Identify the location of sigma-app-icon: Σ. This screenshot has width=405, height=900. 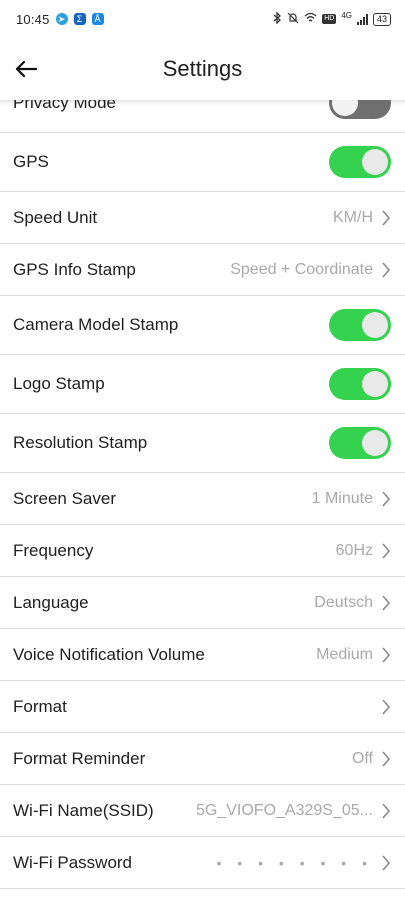
(79, 19).